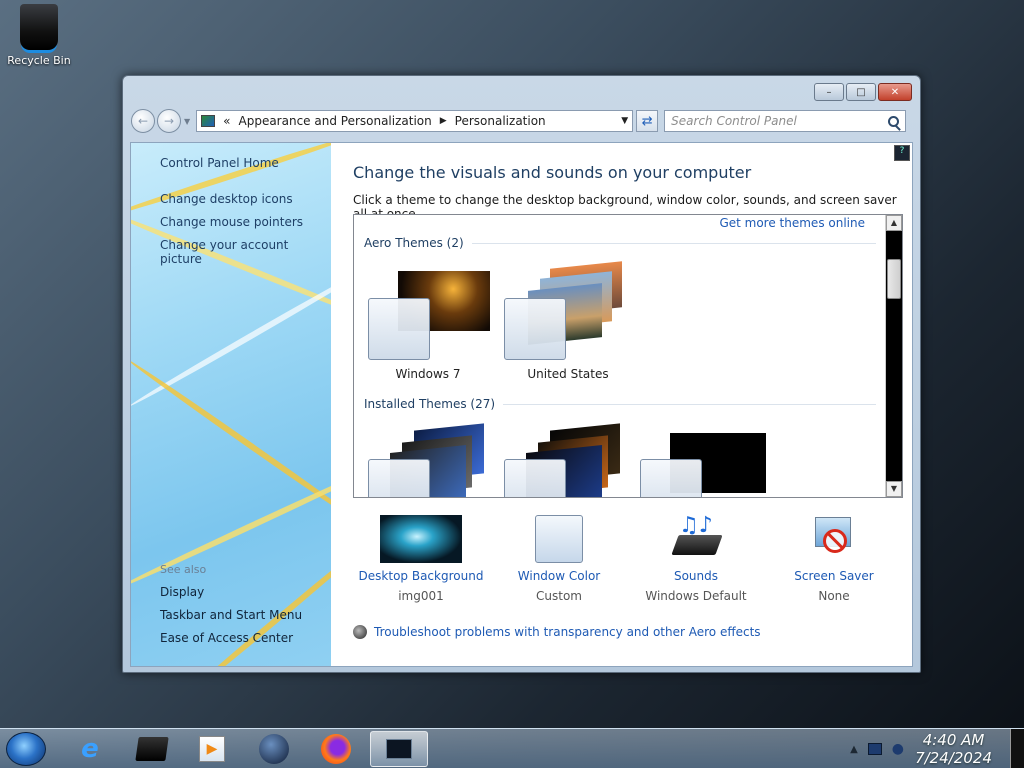  I want to click on system-tray: ▲ ●, so click(877, 749).